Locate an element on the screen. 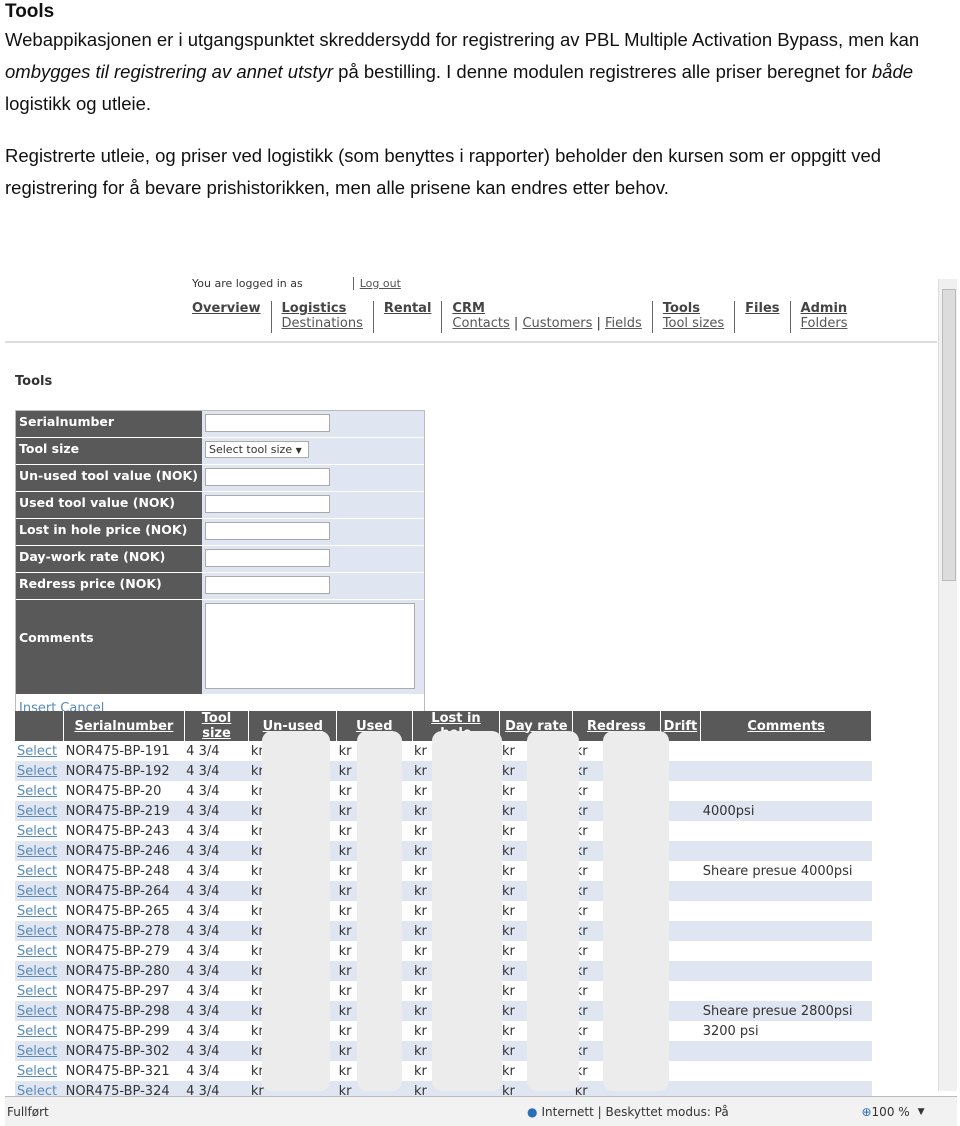 This screenshot has height=1126, width=960. nav-group: Overview is located at coordinates (232, 317).